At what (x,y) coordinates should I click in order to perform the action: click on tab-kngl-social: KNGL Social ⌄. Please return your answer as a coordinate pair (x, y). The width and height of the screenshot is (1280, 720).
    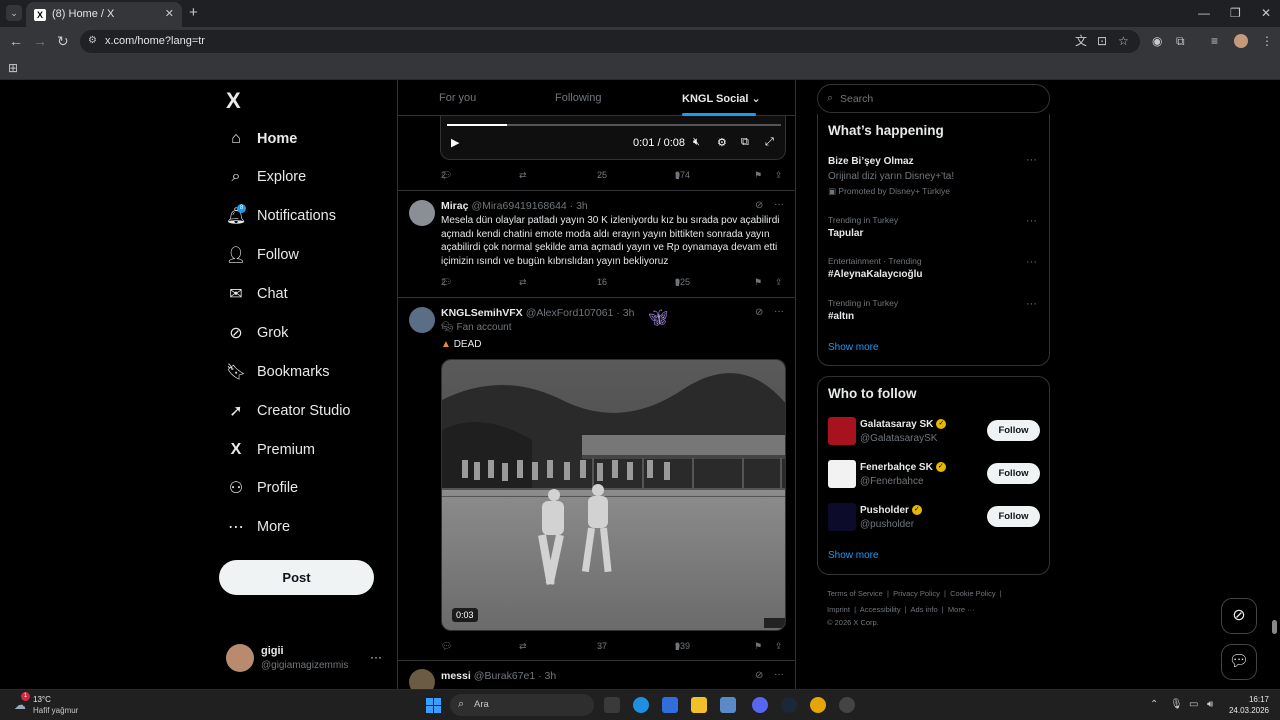
    Looking at the image, I should click on (721, 98).